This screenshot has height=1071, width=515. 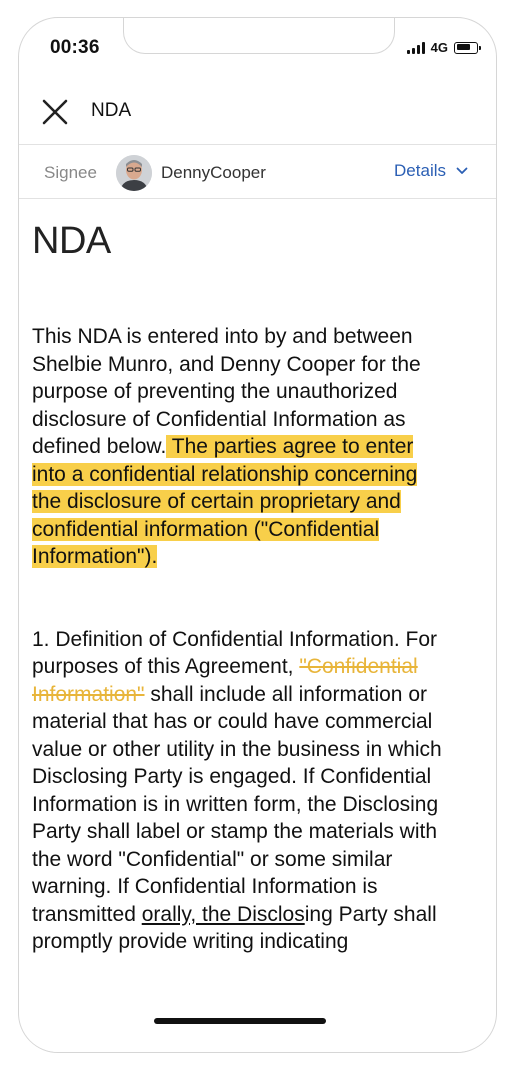 What do you see at coordinates (467, 47) in the screenshot?
I see `battery-icon` at bounding box center [467, 47].